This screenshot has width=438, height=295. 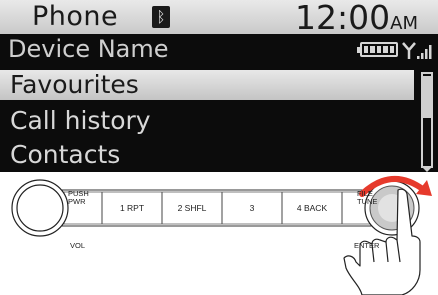 I want to click on preset-button-3: 3, so click(x=252, y=208).